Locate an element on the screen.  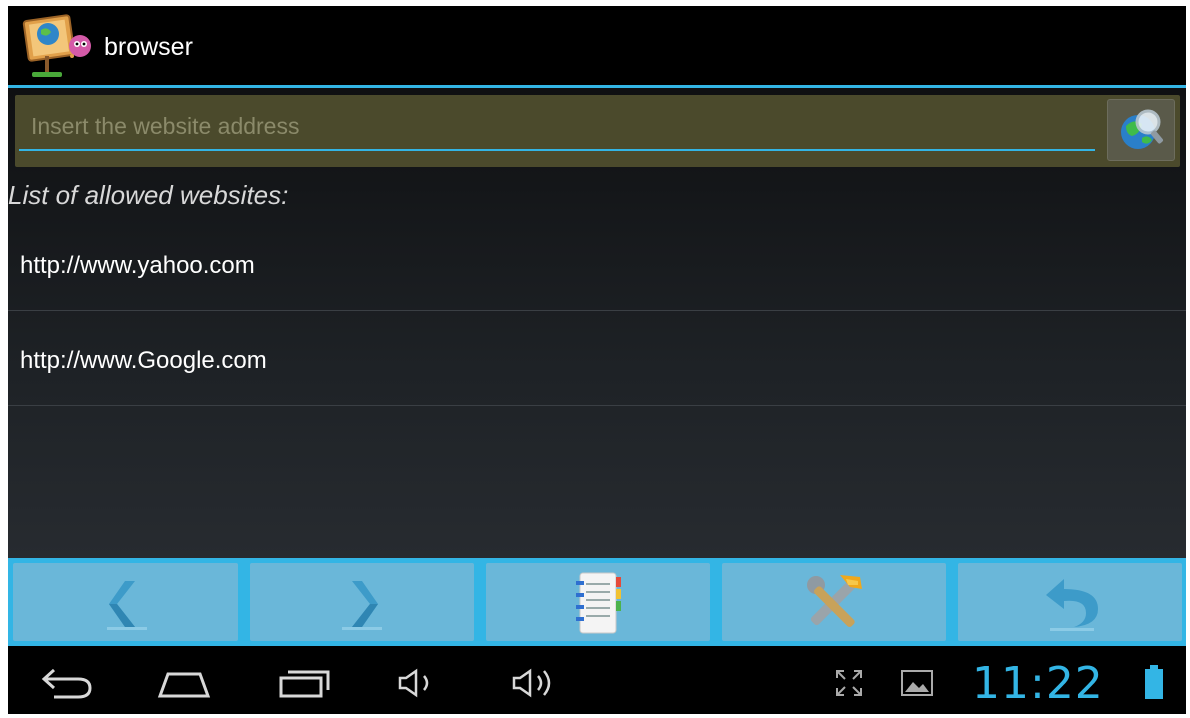
site-url: http://www.yahoo.com is located at coordinates (137, 265).